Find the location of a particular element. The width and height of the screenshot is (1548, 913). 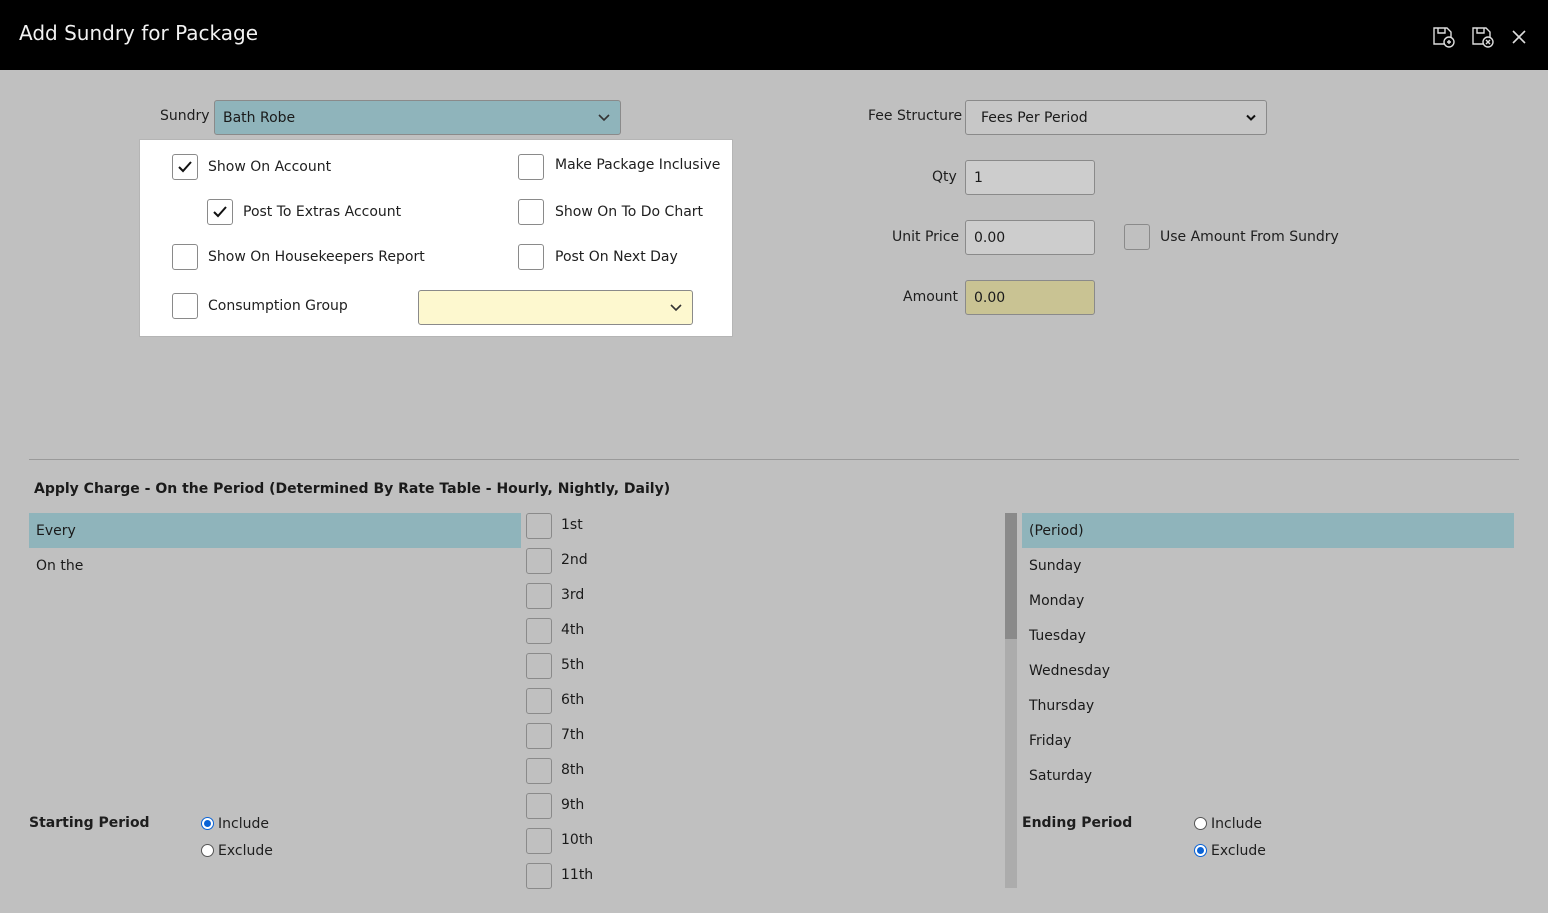

show-on-account-checkbox is located at coordinates (185, 167).